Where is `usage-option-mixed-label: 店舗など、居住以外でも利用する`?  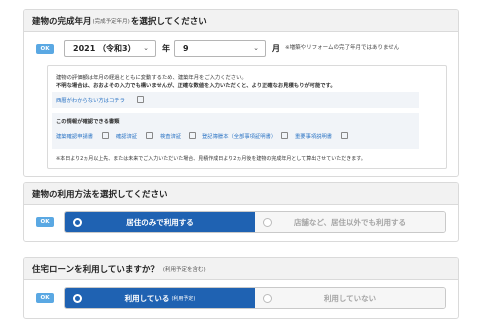
usage-option-mixed-label: 店舗など、居住以外でも利用する is located at coordinates (350, 222).